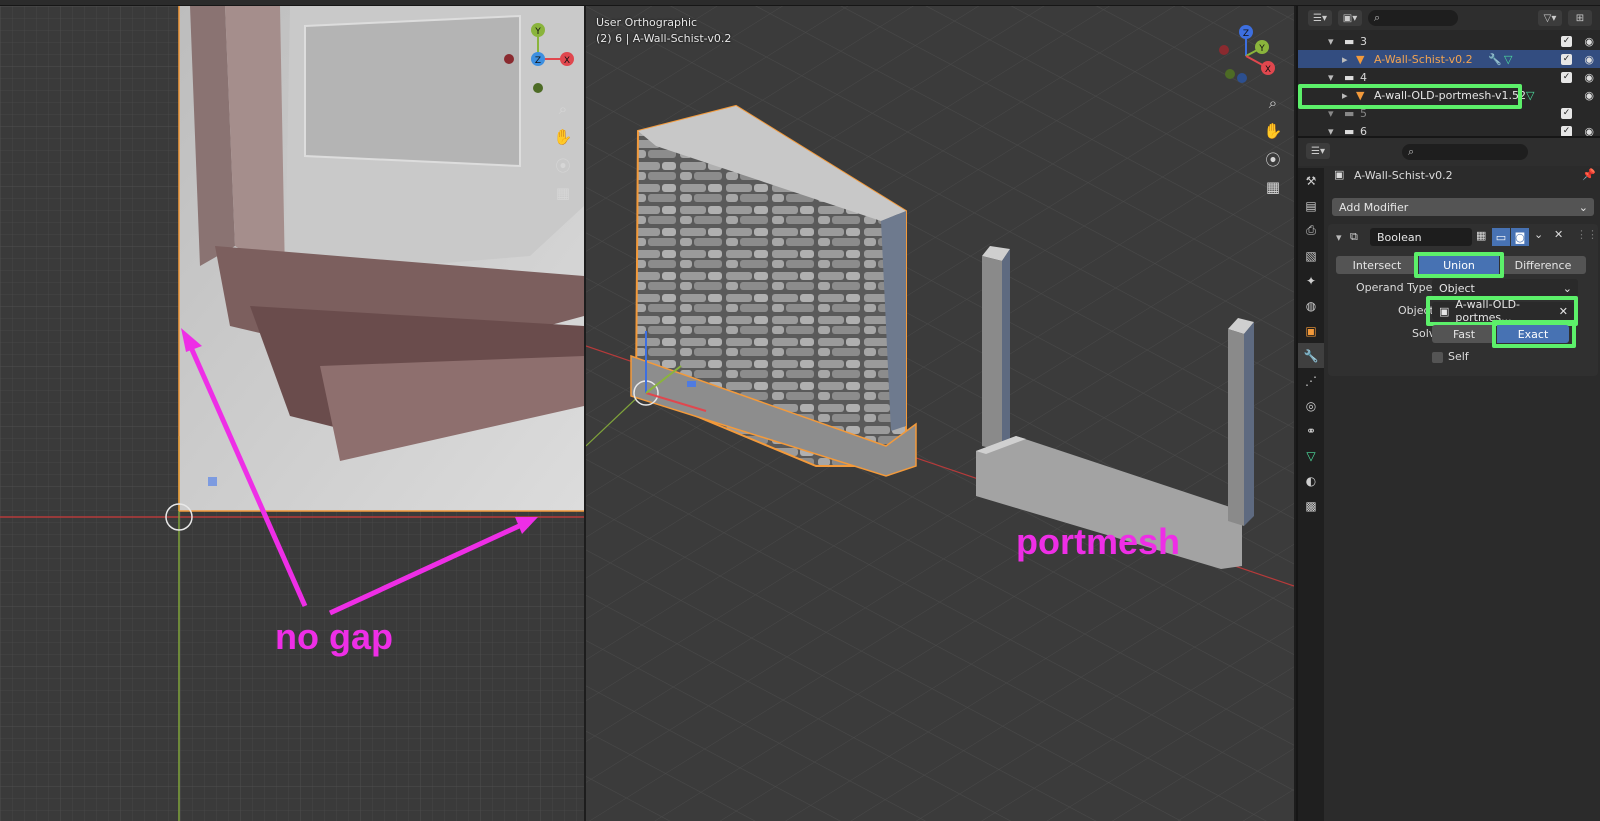 The image size is (1600, 821). What do you see at coordinates (1246, 53) in the screenshot?
I see `navigation-gizmo: Z Y X` at bounding box center [1246, 53].